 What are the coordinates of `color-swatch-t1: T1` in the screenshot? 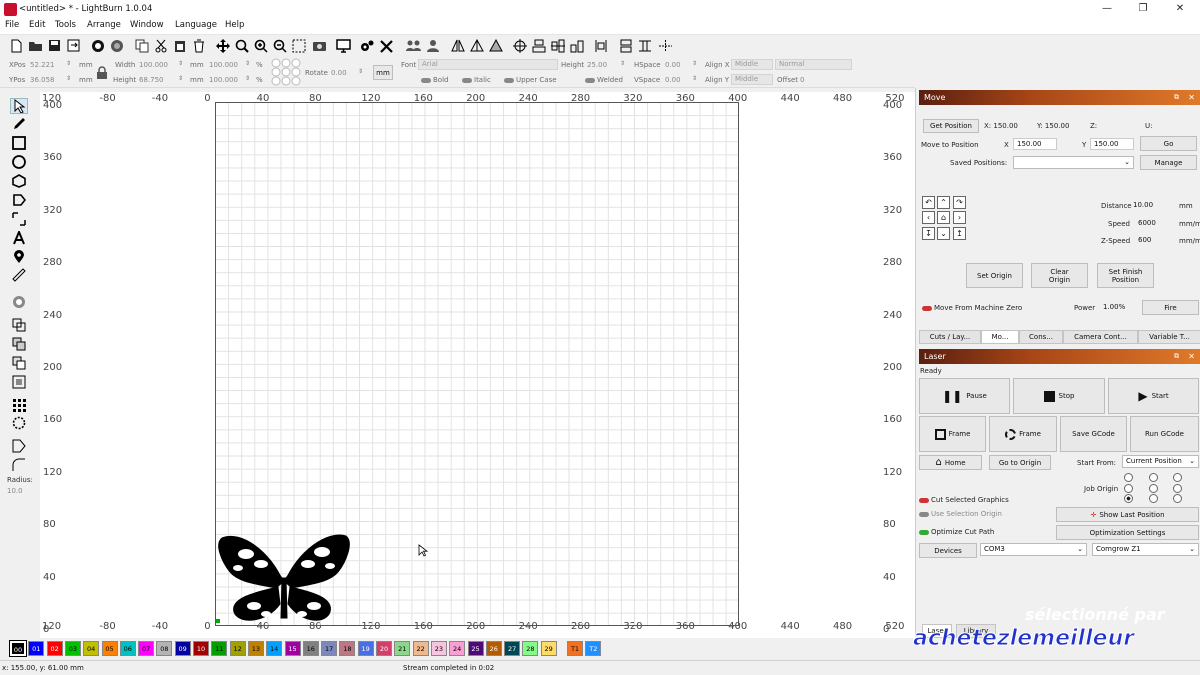 It's located at (575, 648).